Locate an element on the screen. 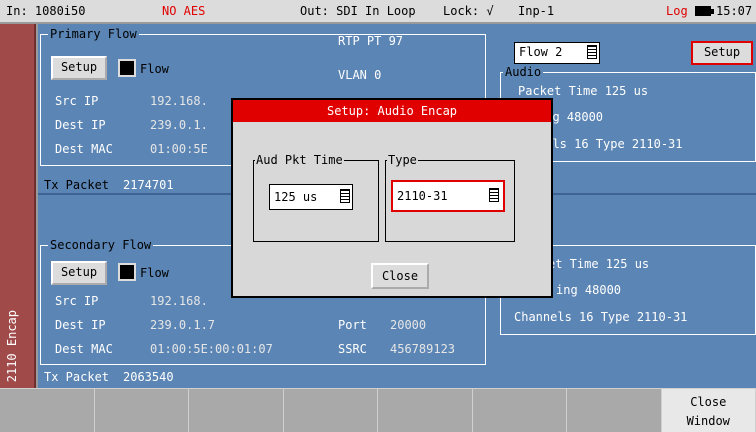 This screenshot has width=756, height=432. dialog-title: Setup: Audio Encap is located at coordinates (392, 111).